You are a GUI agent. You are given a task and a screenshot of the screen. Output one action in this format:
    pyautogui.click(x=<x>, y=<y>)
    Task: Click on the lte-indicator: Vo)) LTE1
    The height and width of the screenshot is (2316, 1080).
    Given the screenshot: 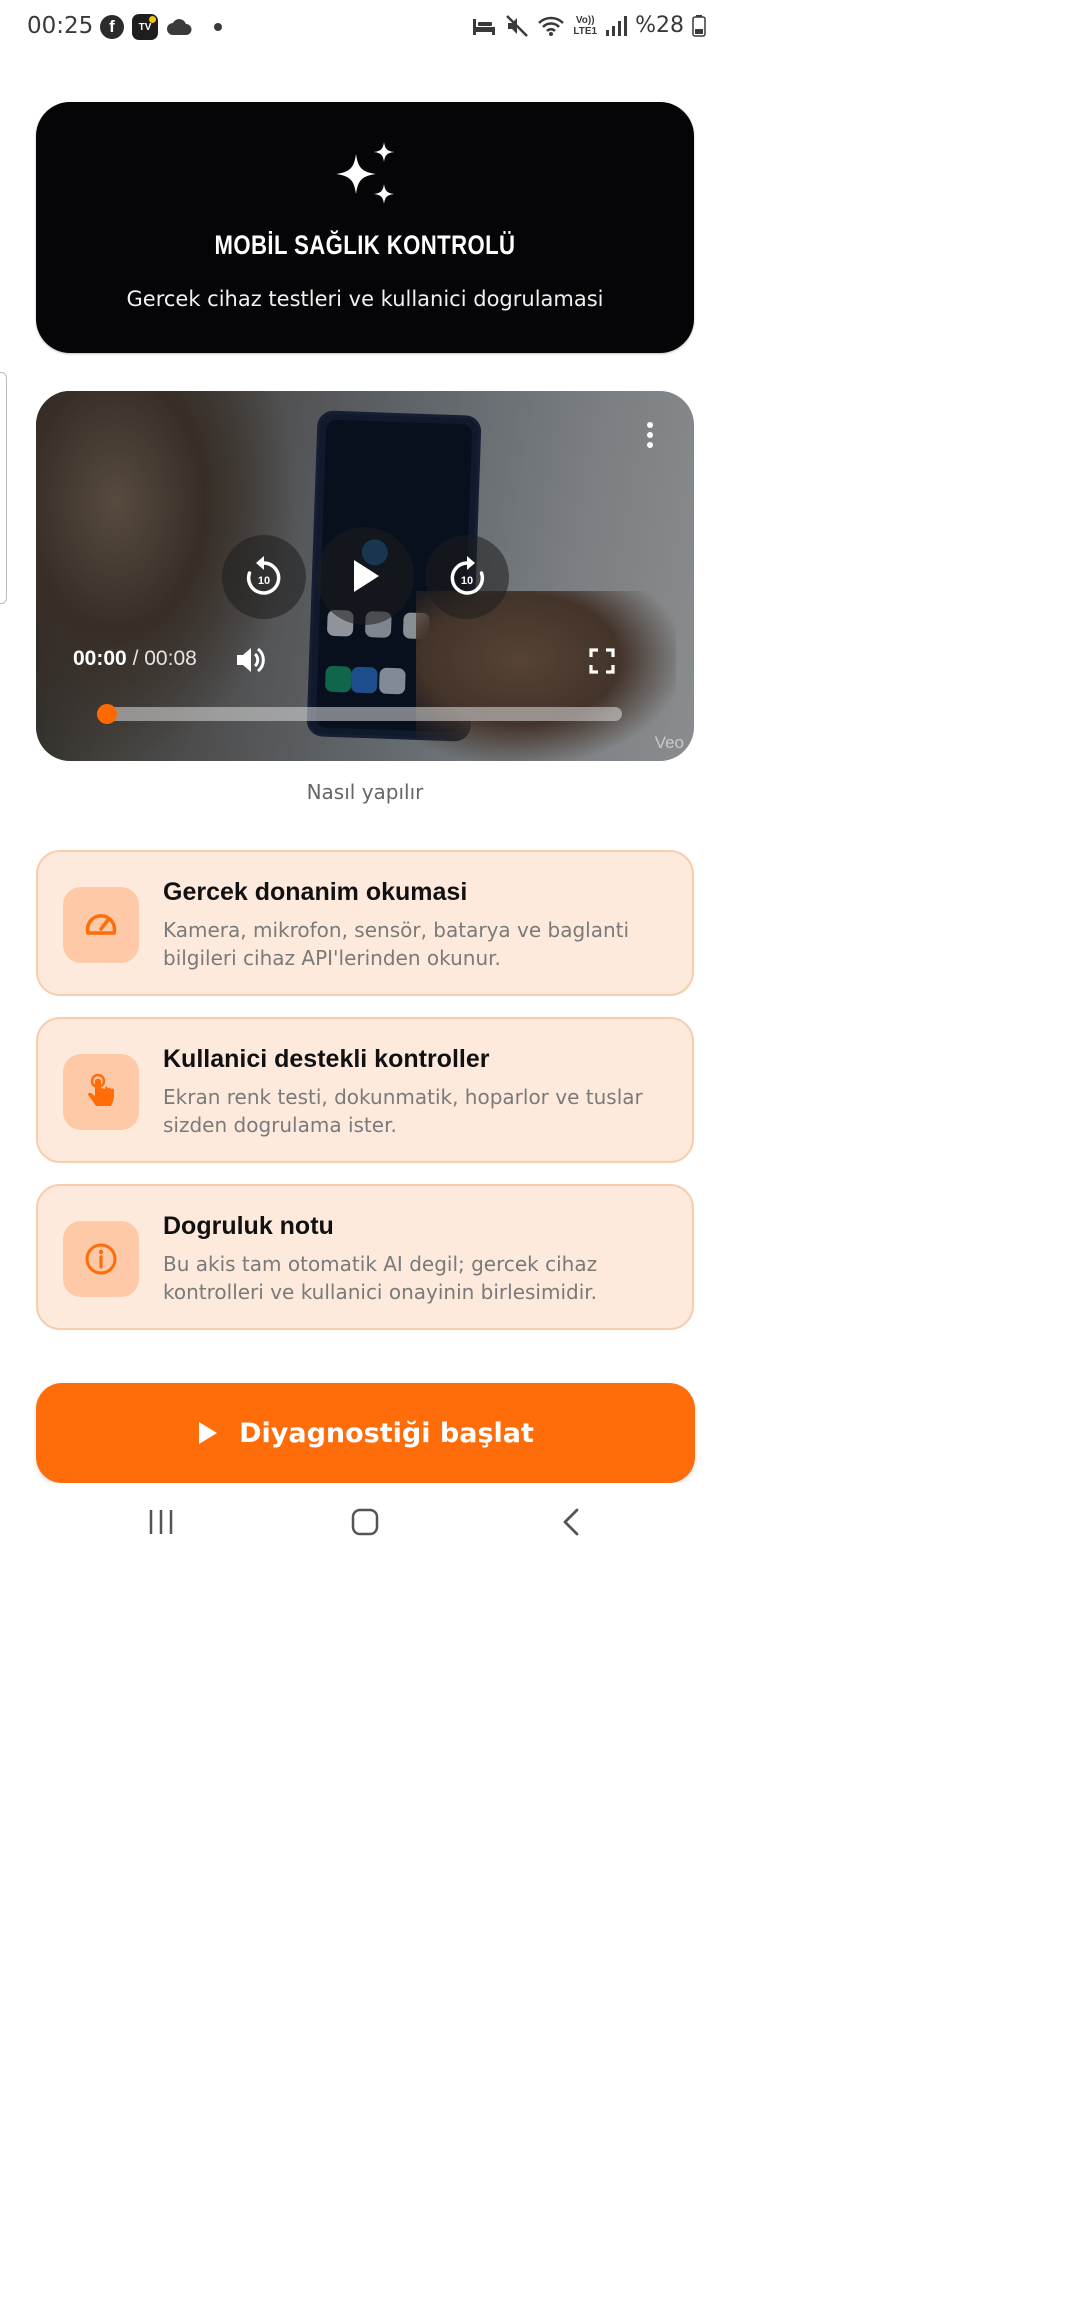 What is the action you would take?
    pyautogui.click(x=585, y=25)
    